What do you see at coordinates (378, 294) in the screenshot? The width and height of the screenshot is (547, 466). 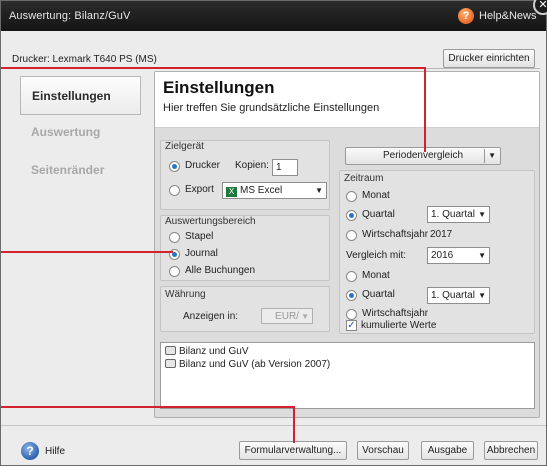 I see `quartal2-label: Quartal` at bounding box center [378, 294].